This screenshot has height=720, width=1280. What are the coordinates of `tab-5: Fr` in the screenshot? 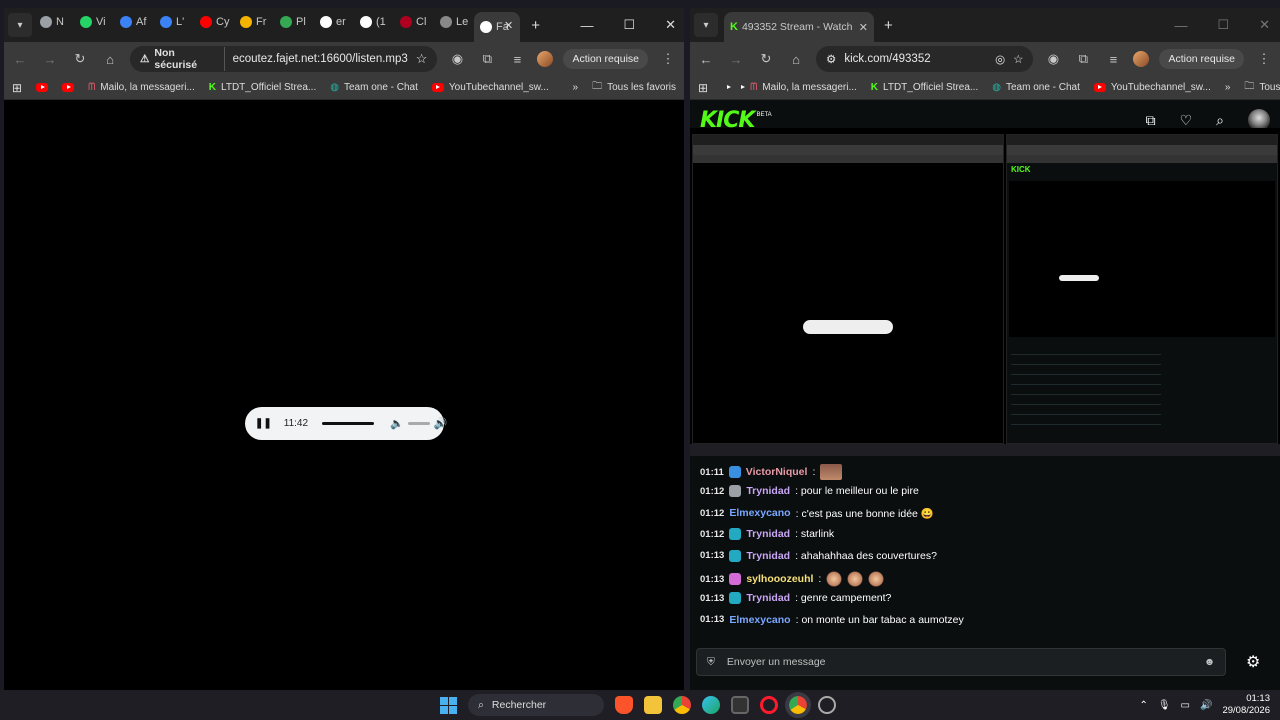 It's located at (253, 22).